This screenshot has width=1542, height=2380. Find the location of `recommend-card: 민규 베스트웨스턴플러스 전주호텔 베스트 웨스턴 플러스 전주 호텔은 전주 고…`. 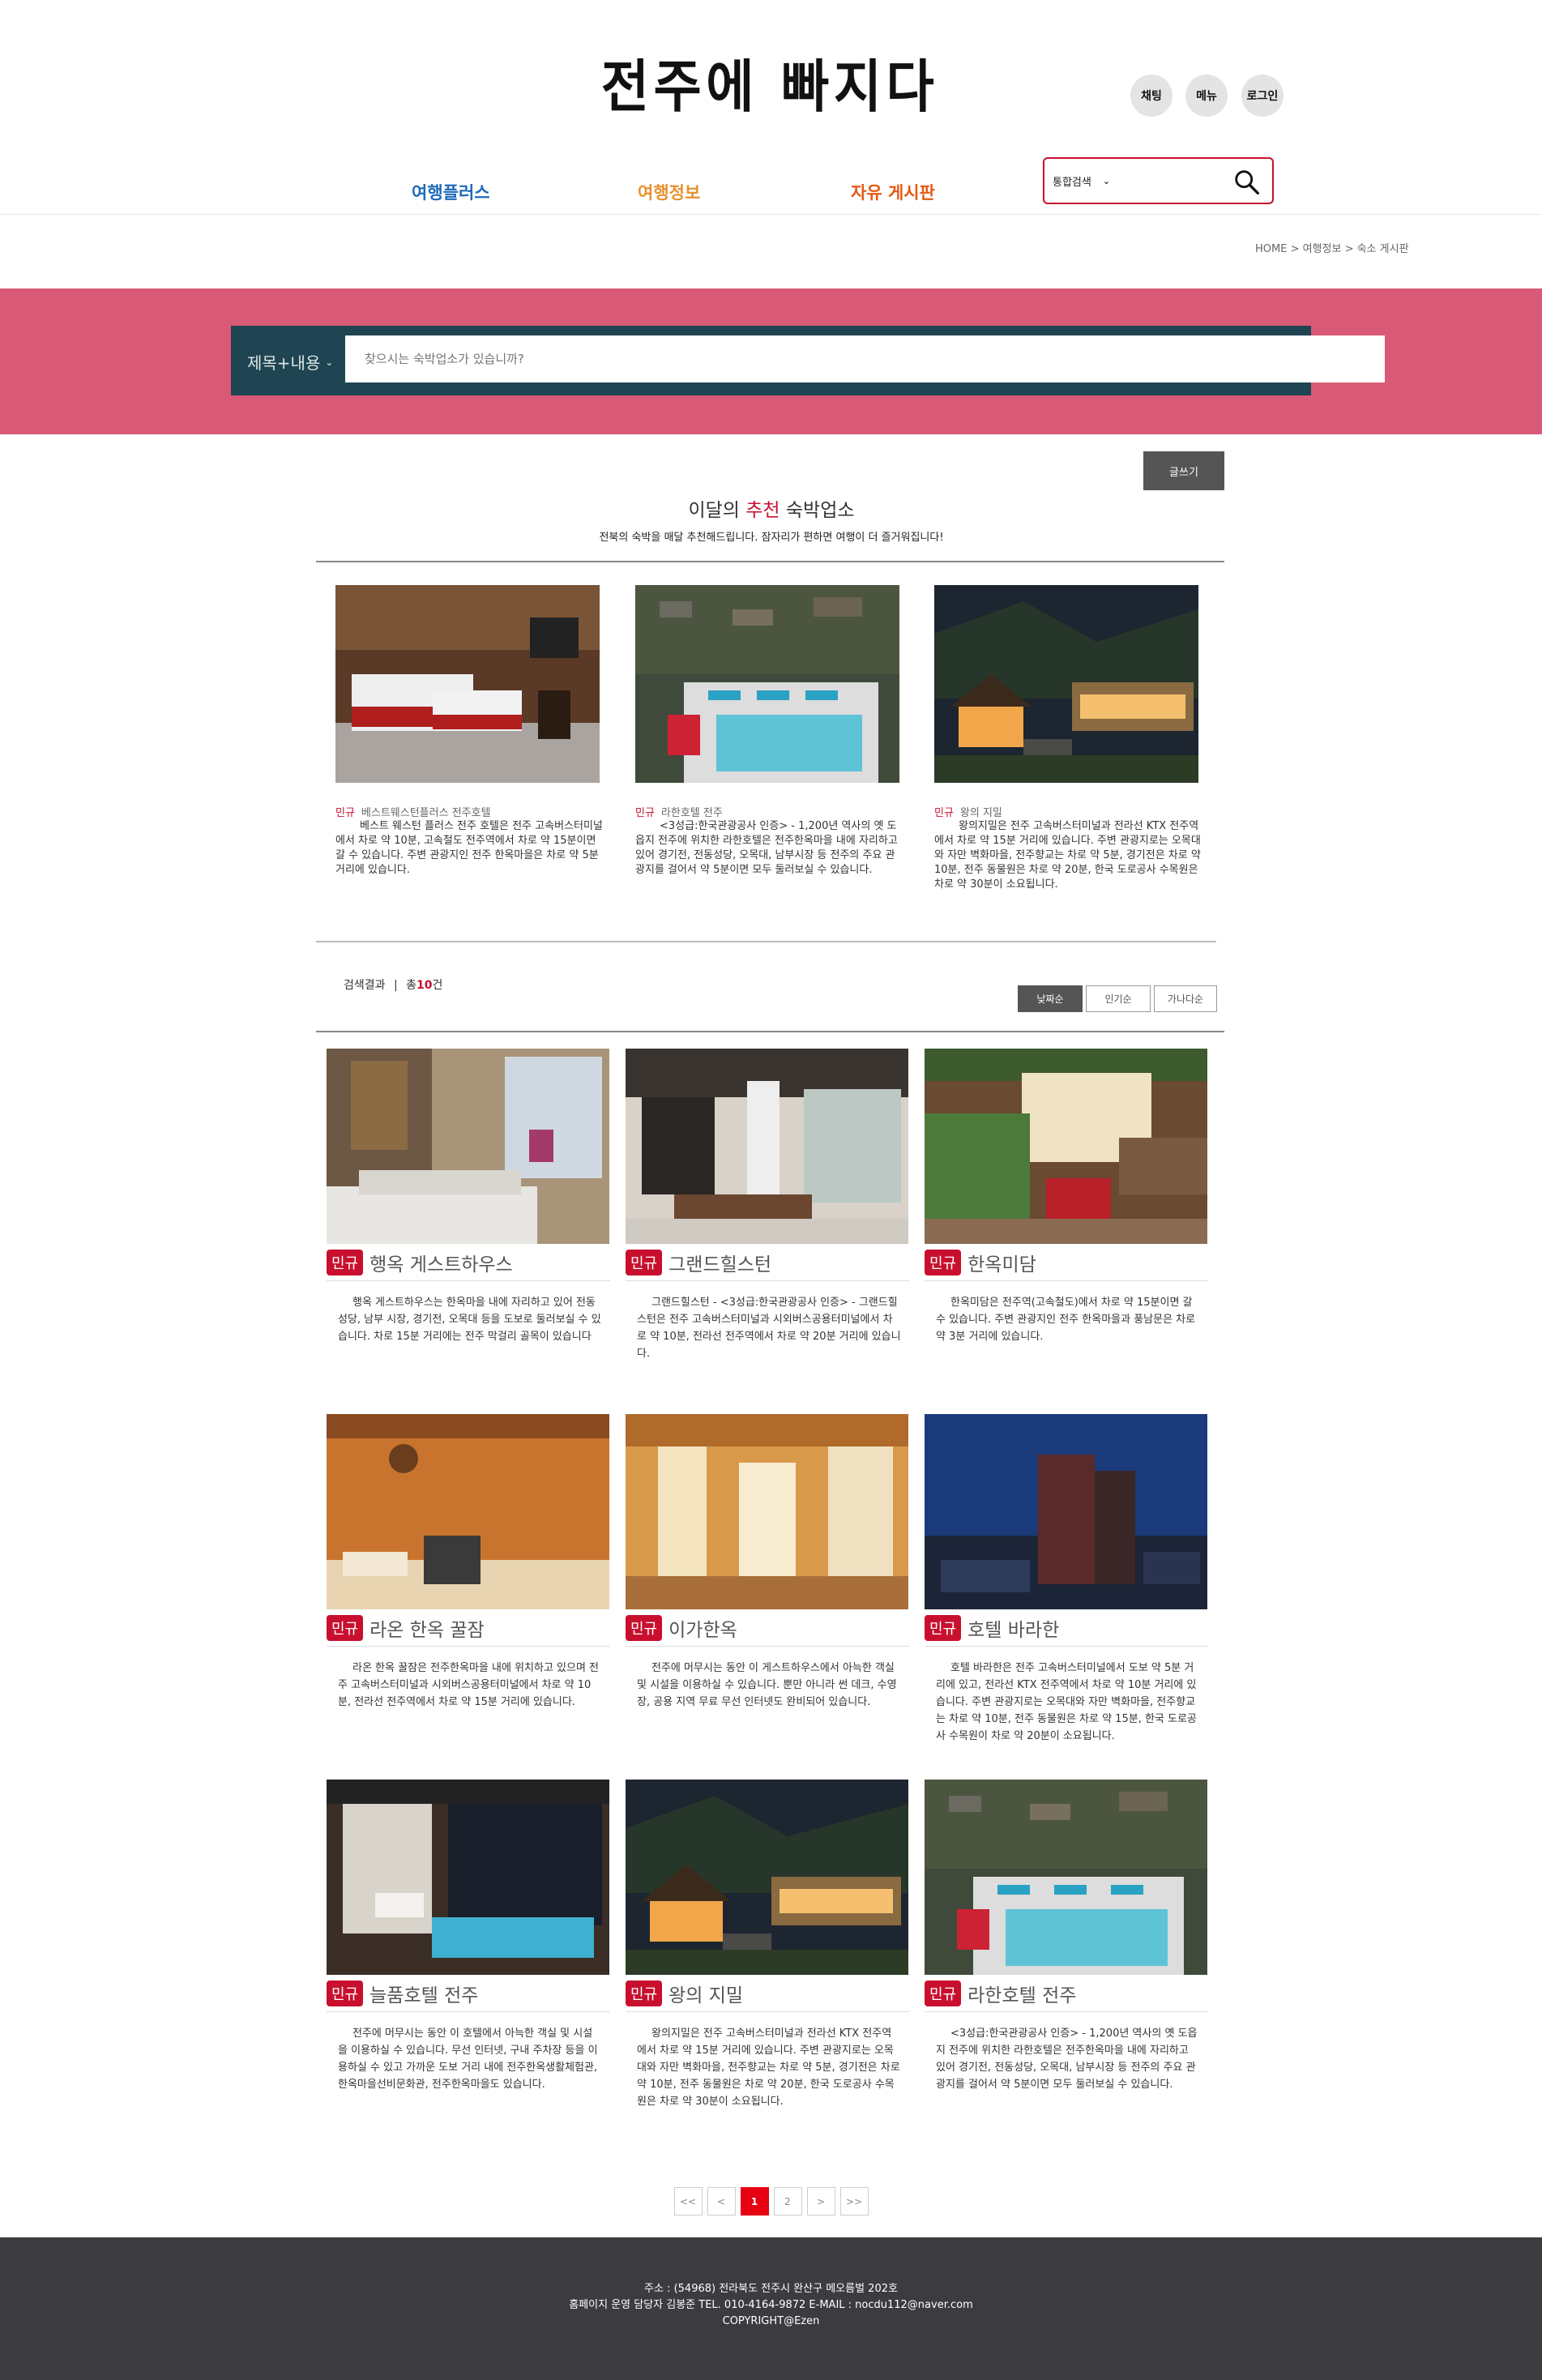

recommend-card: 민규 베스트웨스턴플러스 전주호텔 베스트 웨스턴 플러스 전주 호텔은 전주 고… is located at coordinates (469, 732).